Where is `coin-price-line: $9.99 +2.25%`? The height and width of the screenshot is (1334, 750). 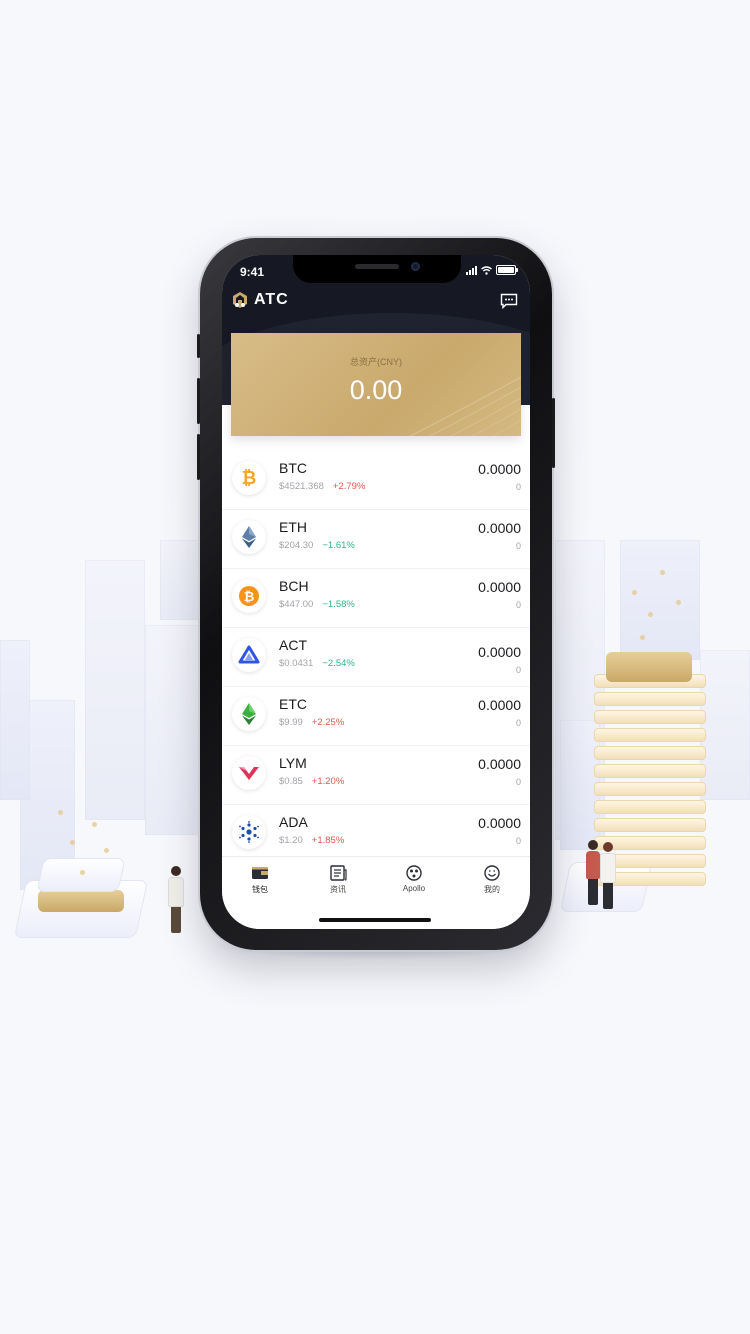 coin-price-line: $9.99 +2.25% is located at coordinates (311, 722).